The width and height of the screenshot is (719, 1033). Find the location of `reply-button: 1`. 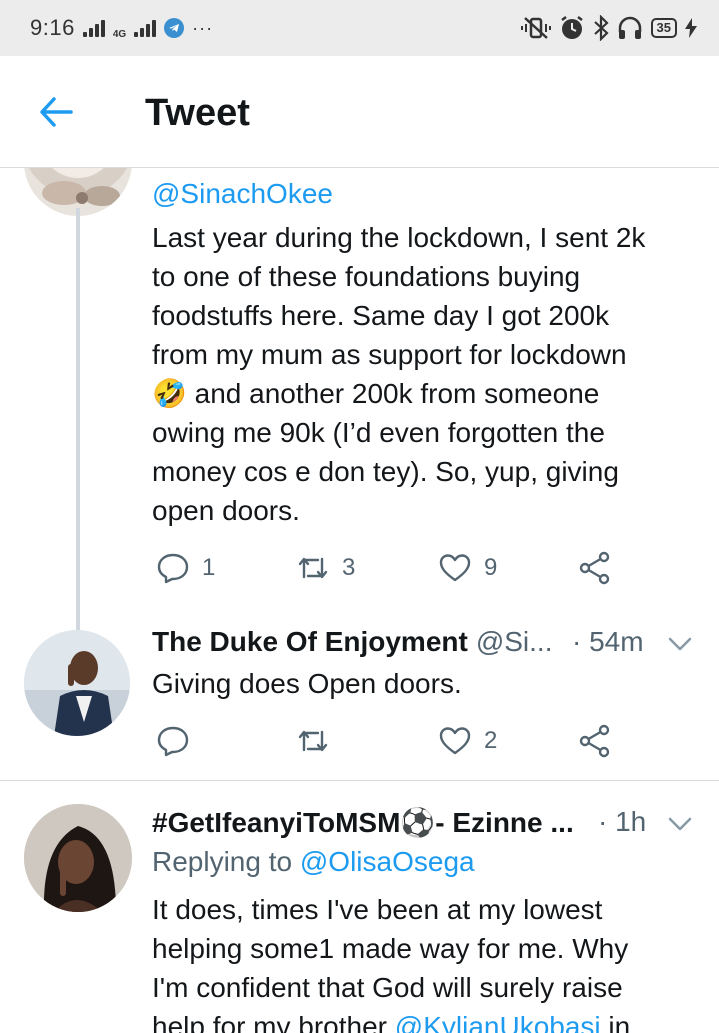

reply-button: 1 is located at coordinates (185, 568).